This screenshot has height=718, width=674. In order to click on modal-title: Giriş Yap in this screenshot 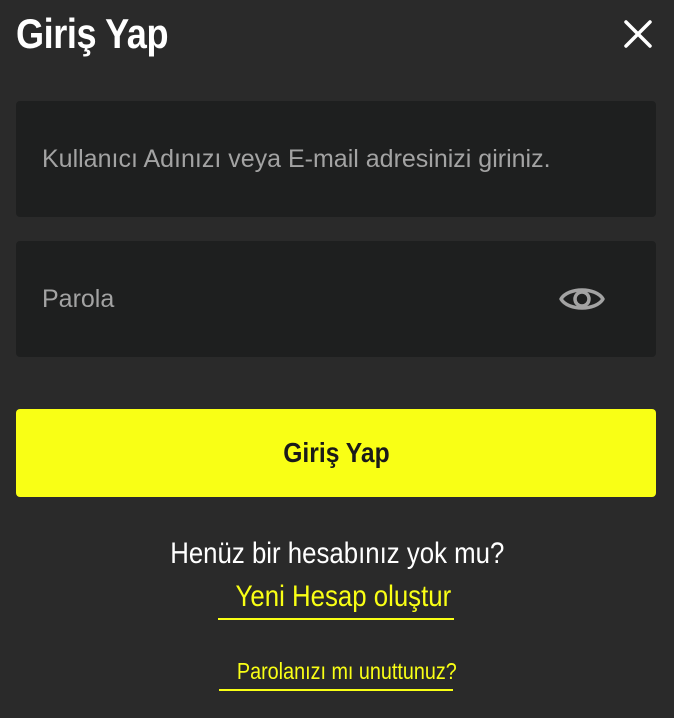, I will do `click(92, 33)`.